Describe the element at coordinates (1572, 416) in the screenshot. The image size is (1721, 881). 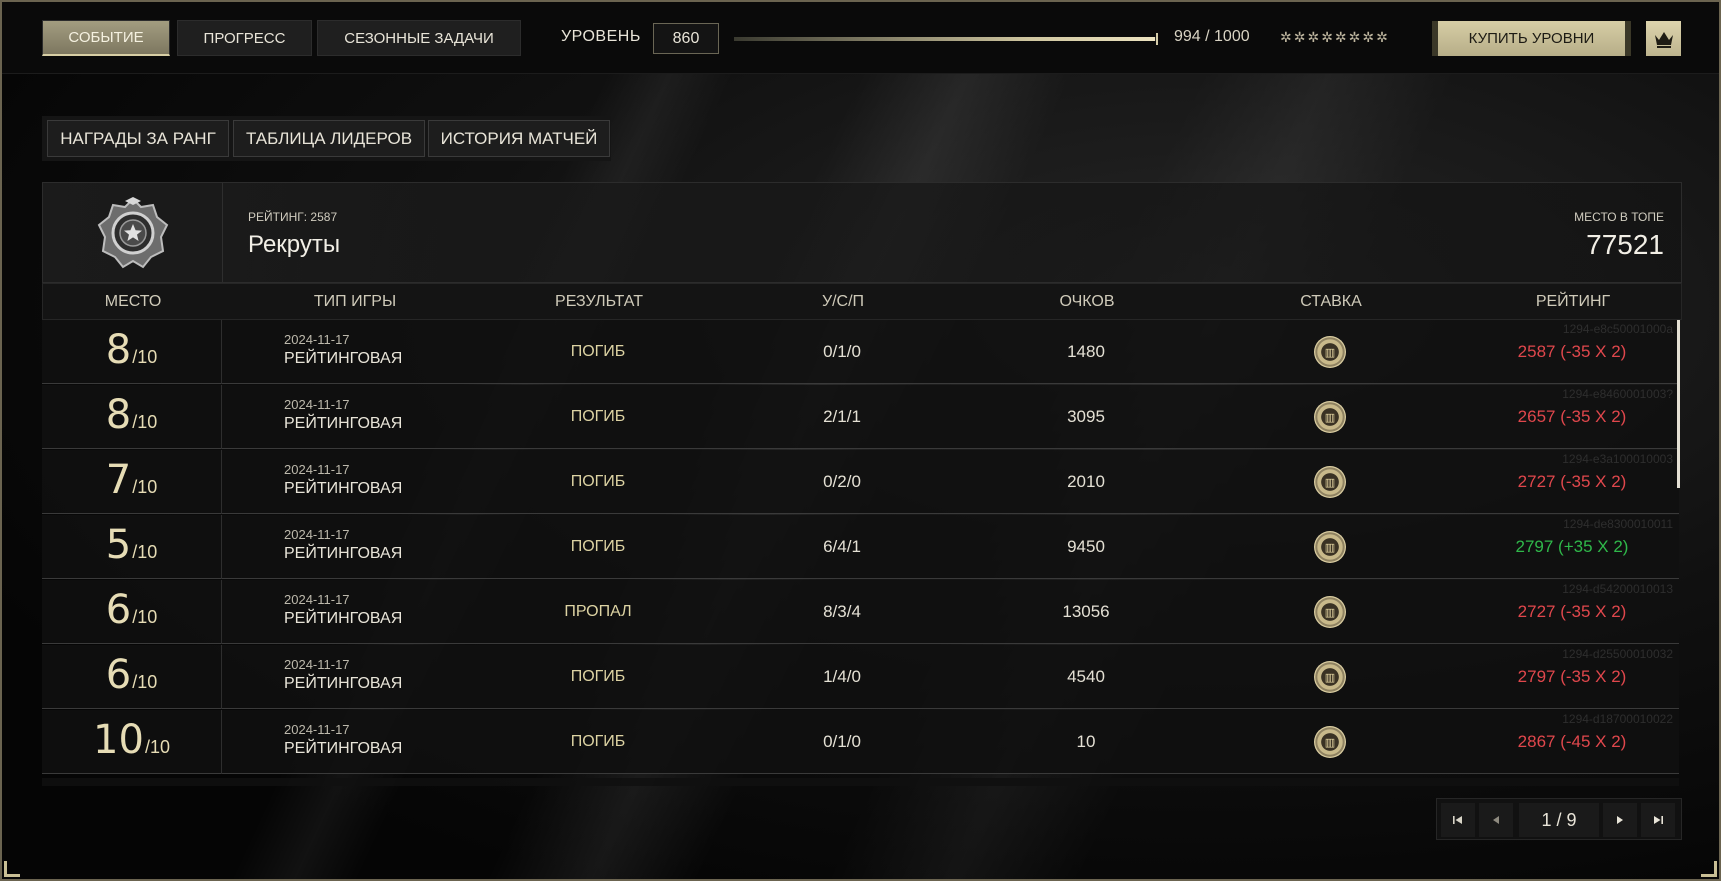
I see `rating-change: 2657 (-35 X 2)` at that location.